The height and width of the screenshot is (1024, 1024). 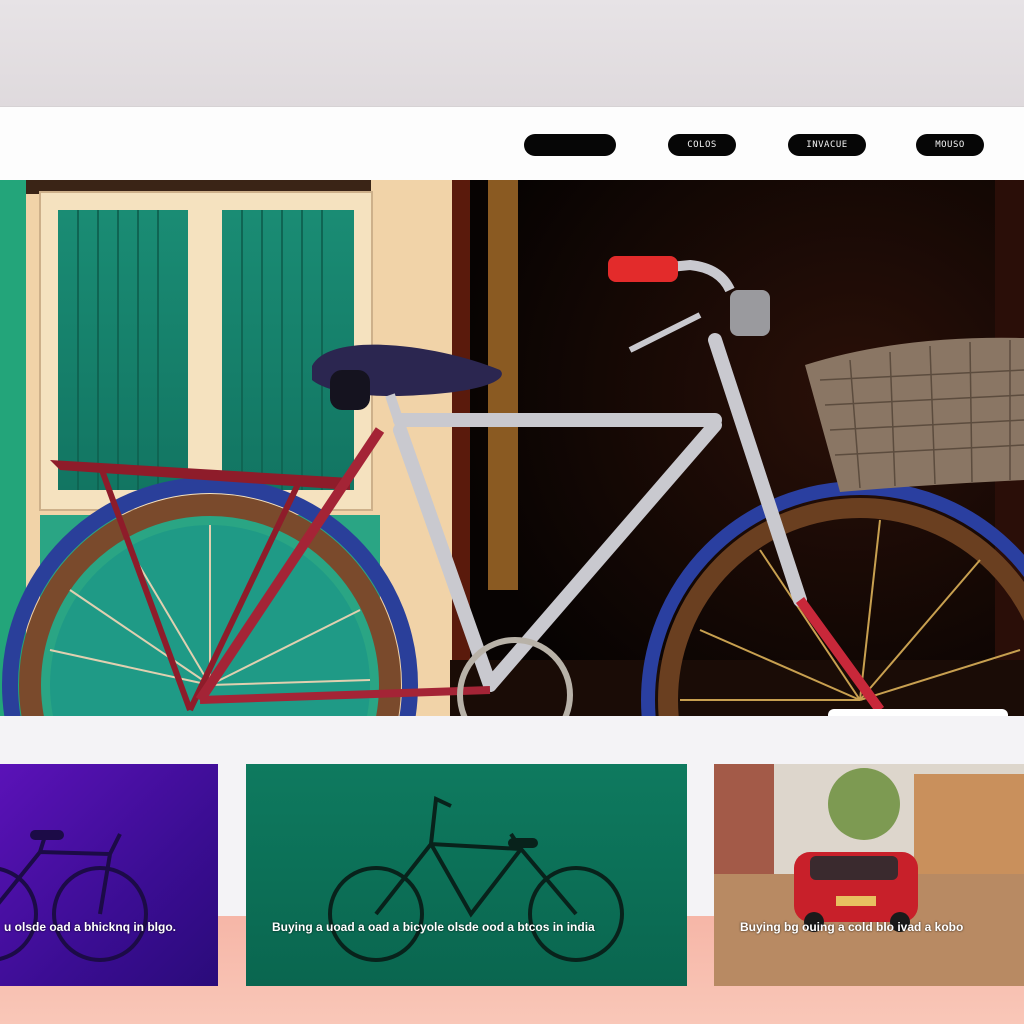 What do you see at coordinates (852, 927) in the screenshot?
I see `card-caption: Buying bg ouing a cold blo ivad a kobo` at bounding box center [852, 927].